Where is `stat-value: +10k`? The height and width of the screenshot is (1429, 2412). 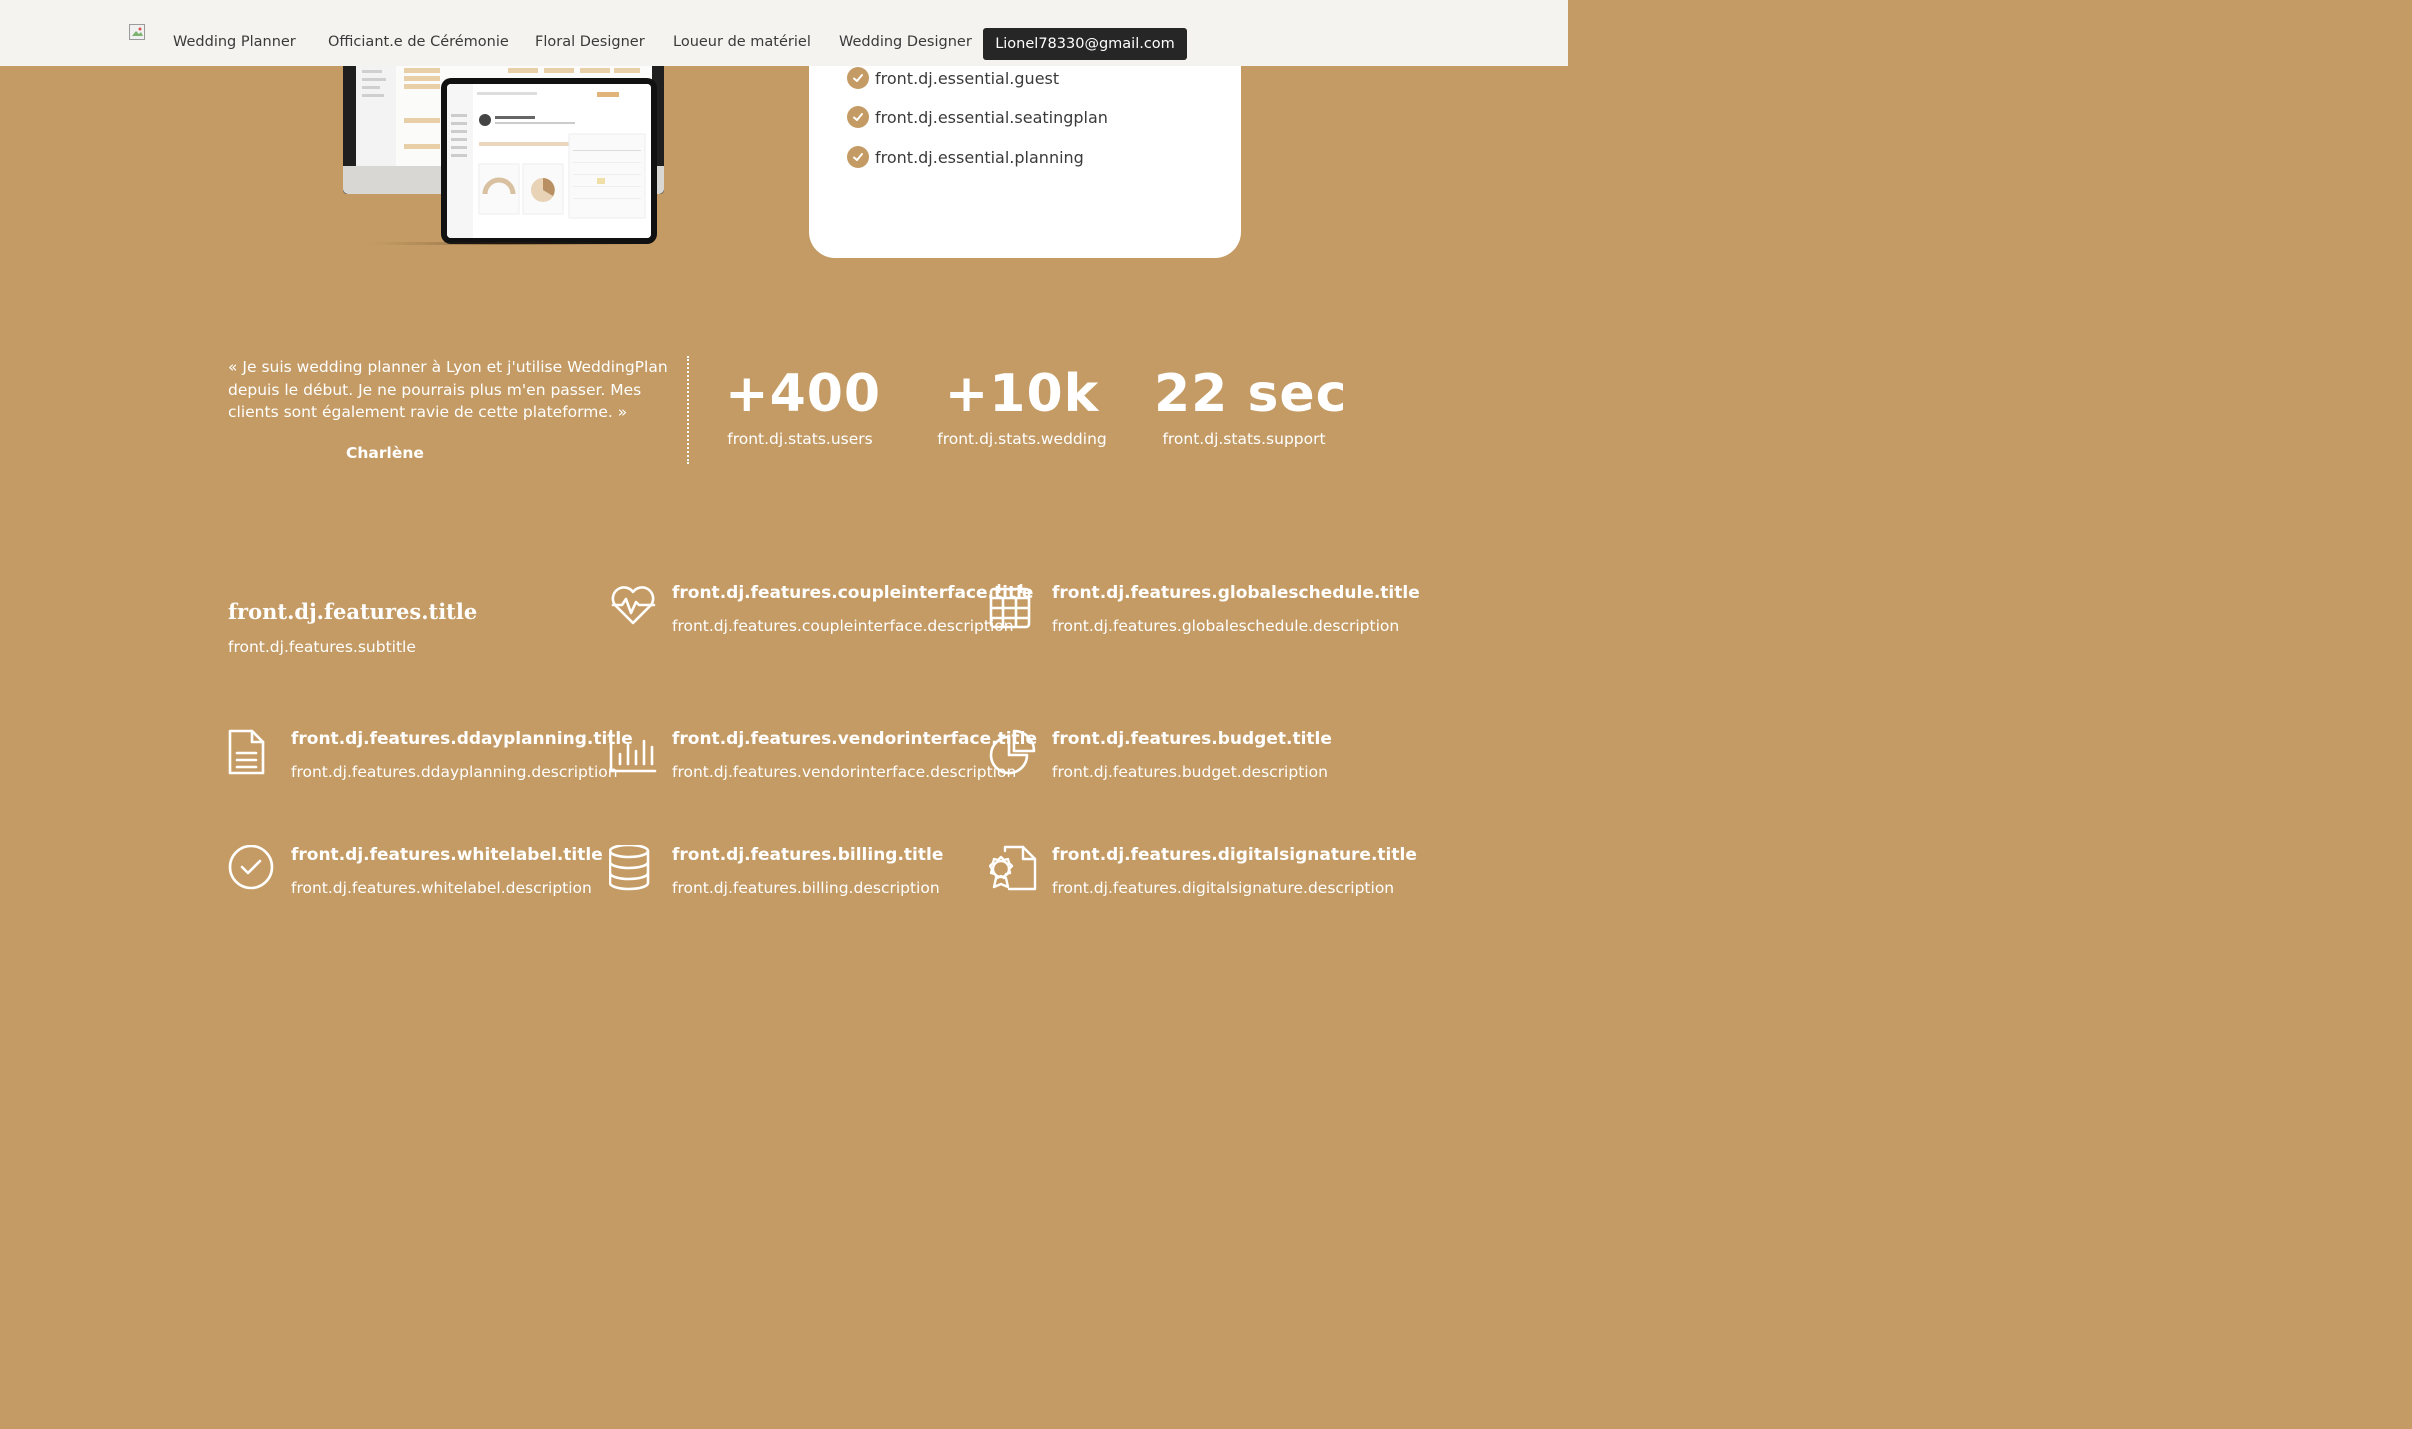
stat-value: +10k is located at coordinates (1022, 394).